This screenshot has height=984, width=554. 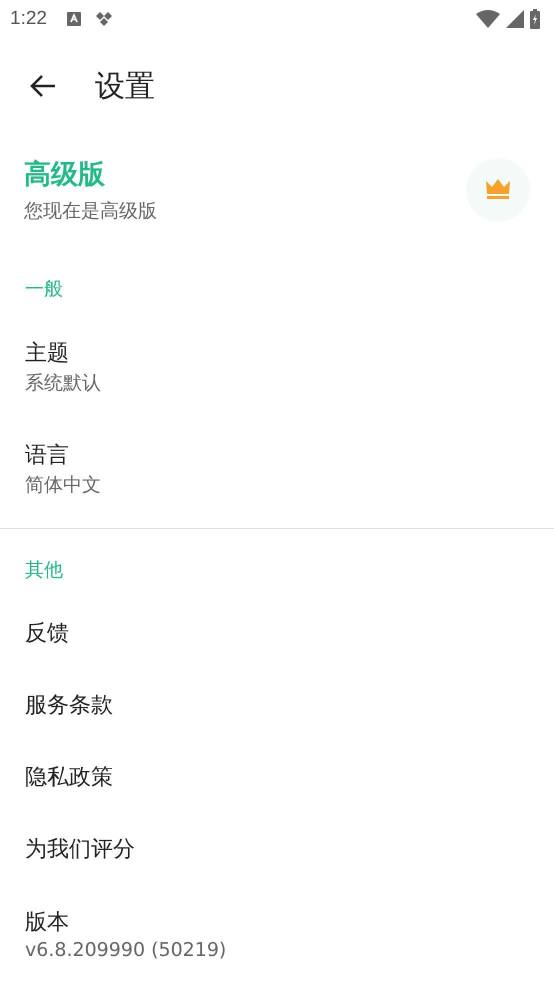 I want to click on settings-item: 主题 系统默认, so click(x=277, y=367).